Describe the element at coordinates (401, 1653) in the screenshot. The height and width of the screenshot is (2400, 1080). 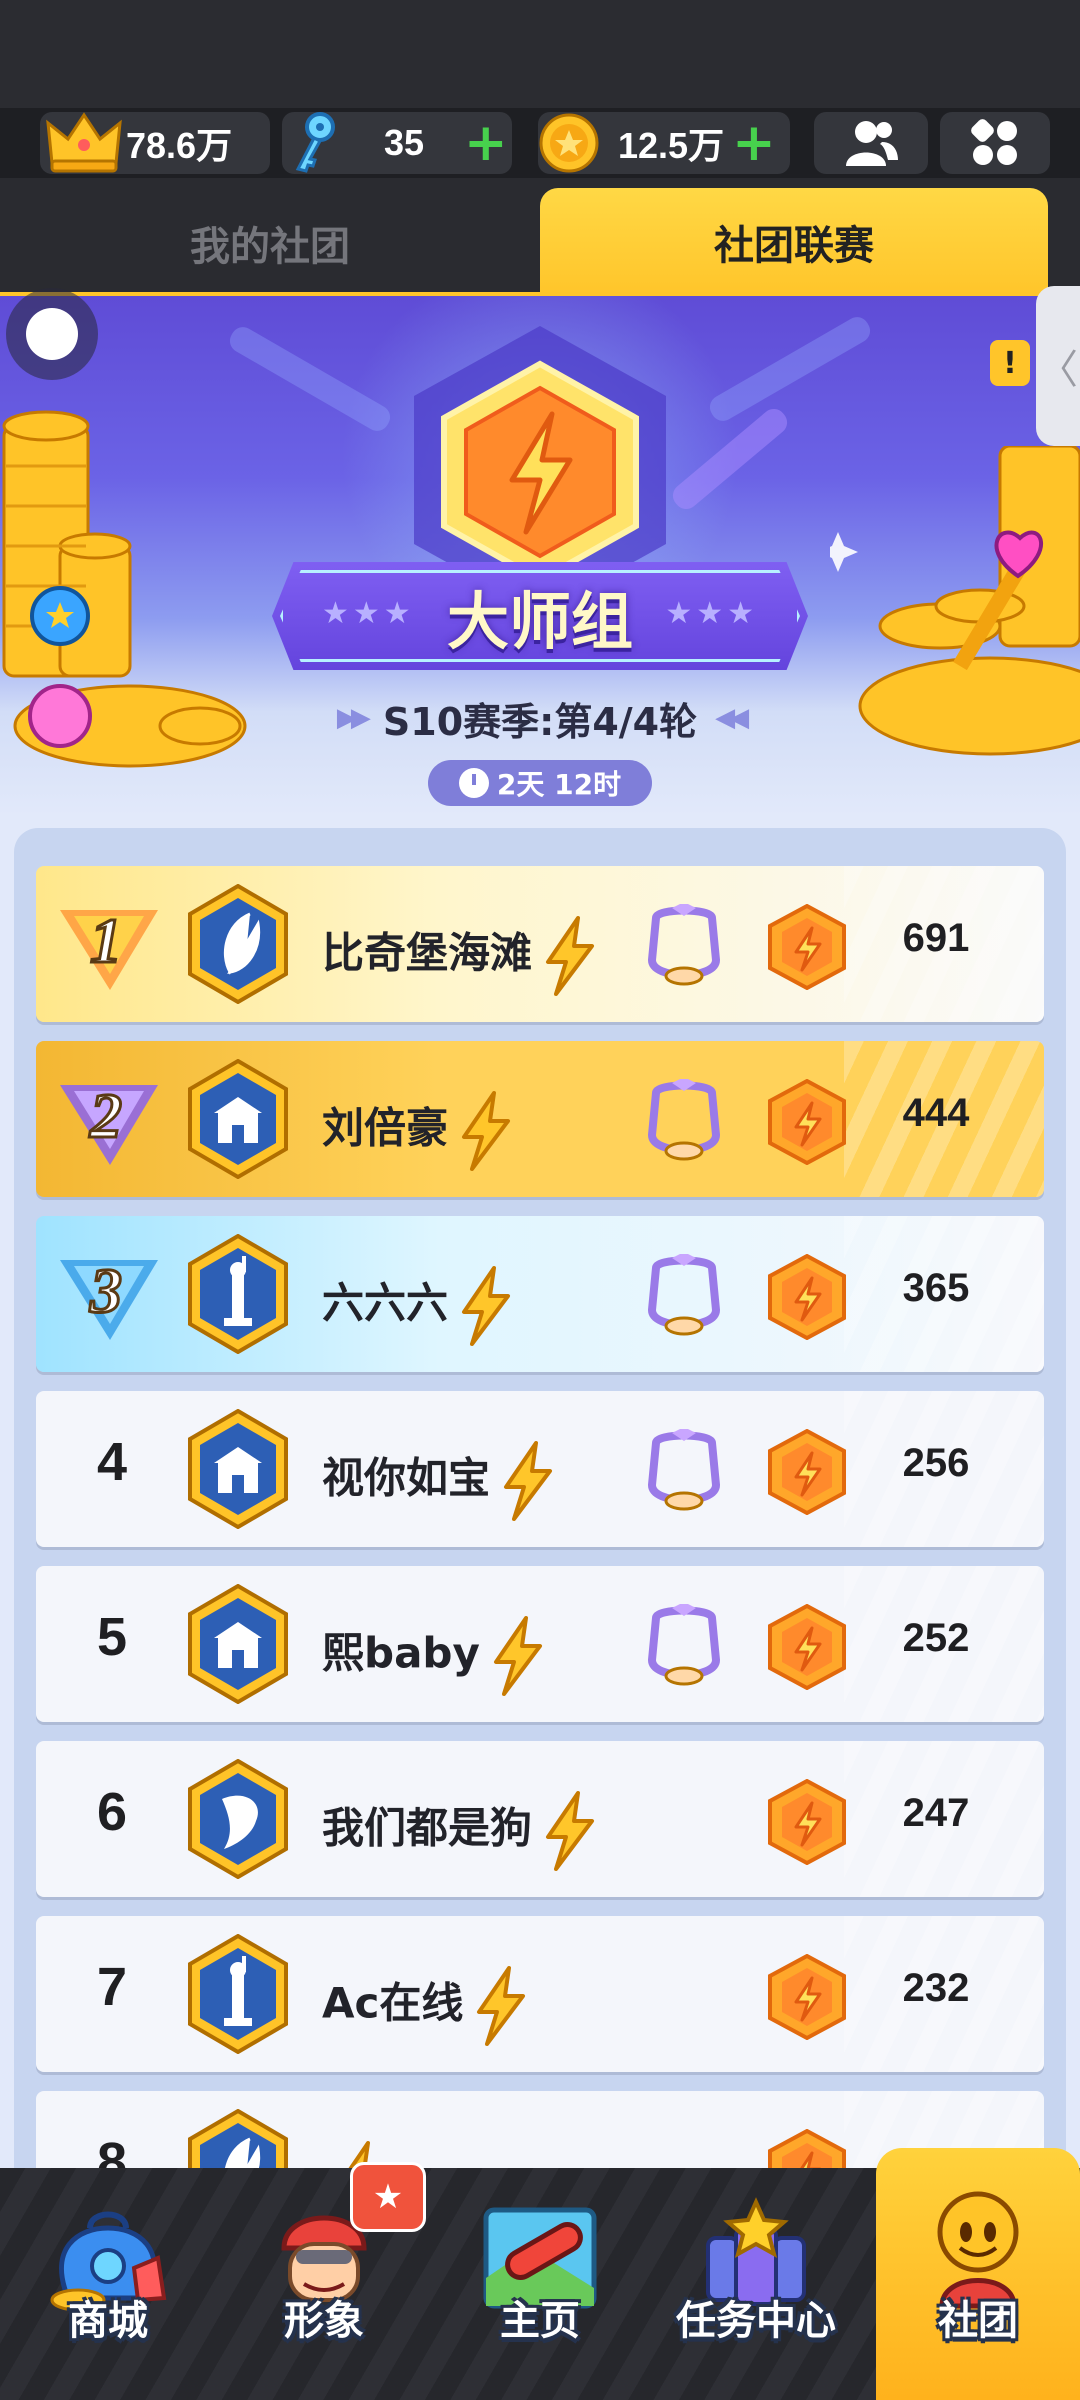
I see `club-name: 熙baby` at that location.